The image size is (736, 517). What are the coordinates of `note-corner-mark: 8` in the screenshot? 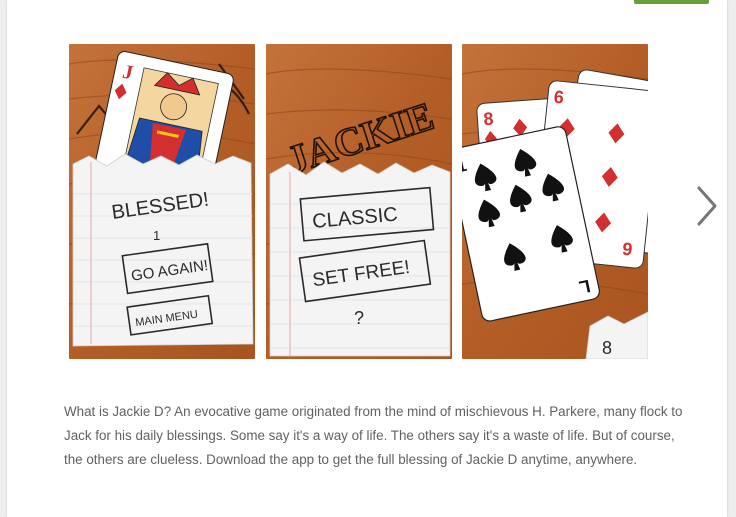 It's located at (607, 348).